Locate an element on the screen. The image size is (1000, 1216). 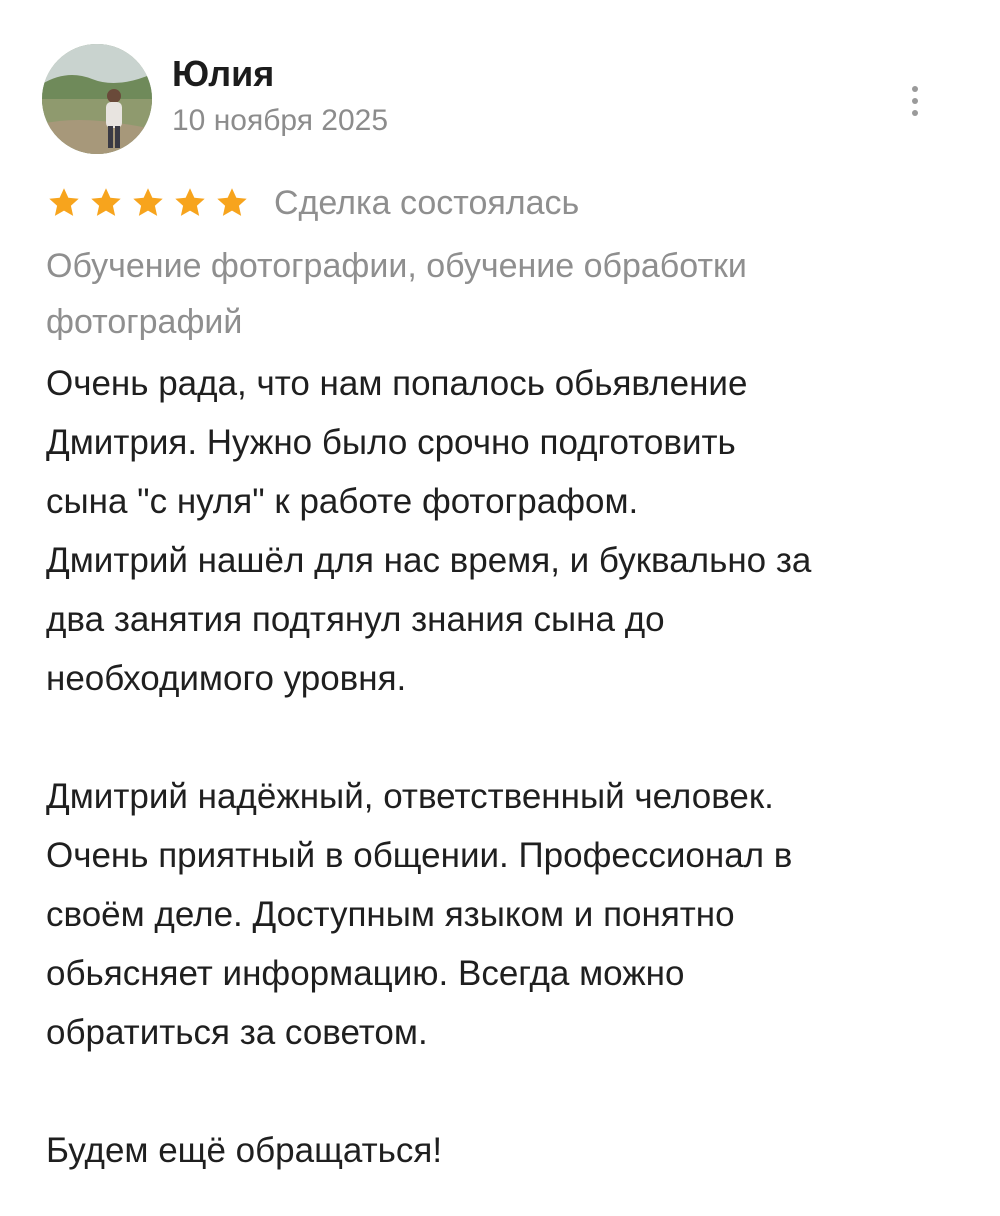
text-line: обьясняет информацию. Всегда можно is located at coordinates (365, 973).